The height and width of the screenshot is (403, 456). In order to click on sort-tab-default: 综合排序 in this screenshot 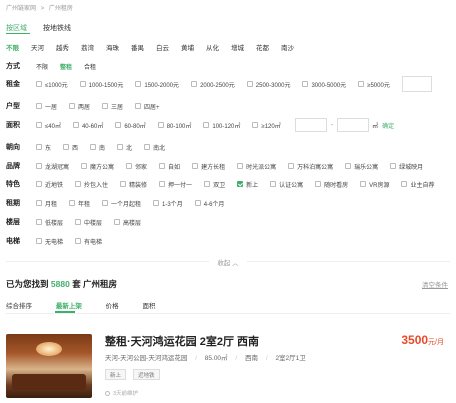, I will do `click(19, 306)`.